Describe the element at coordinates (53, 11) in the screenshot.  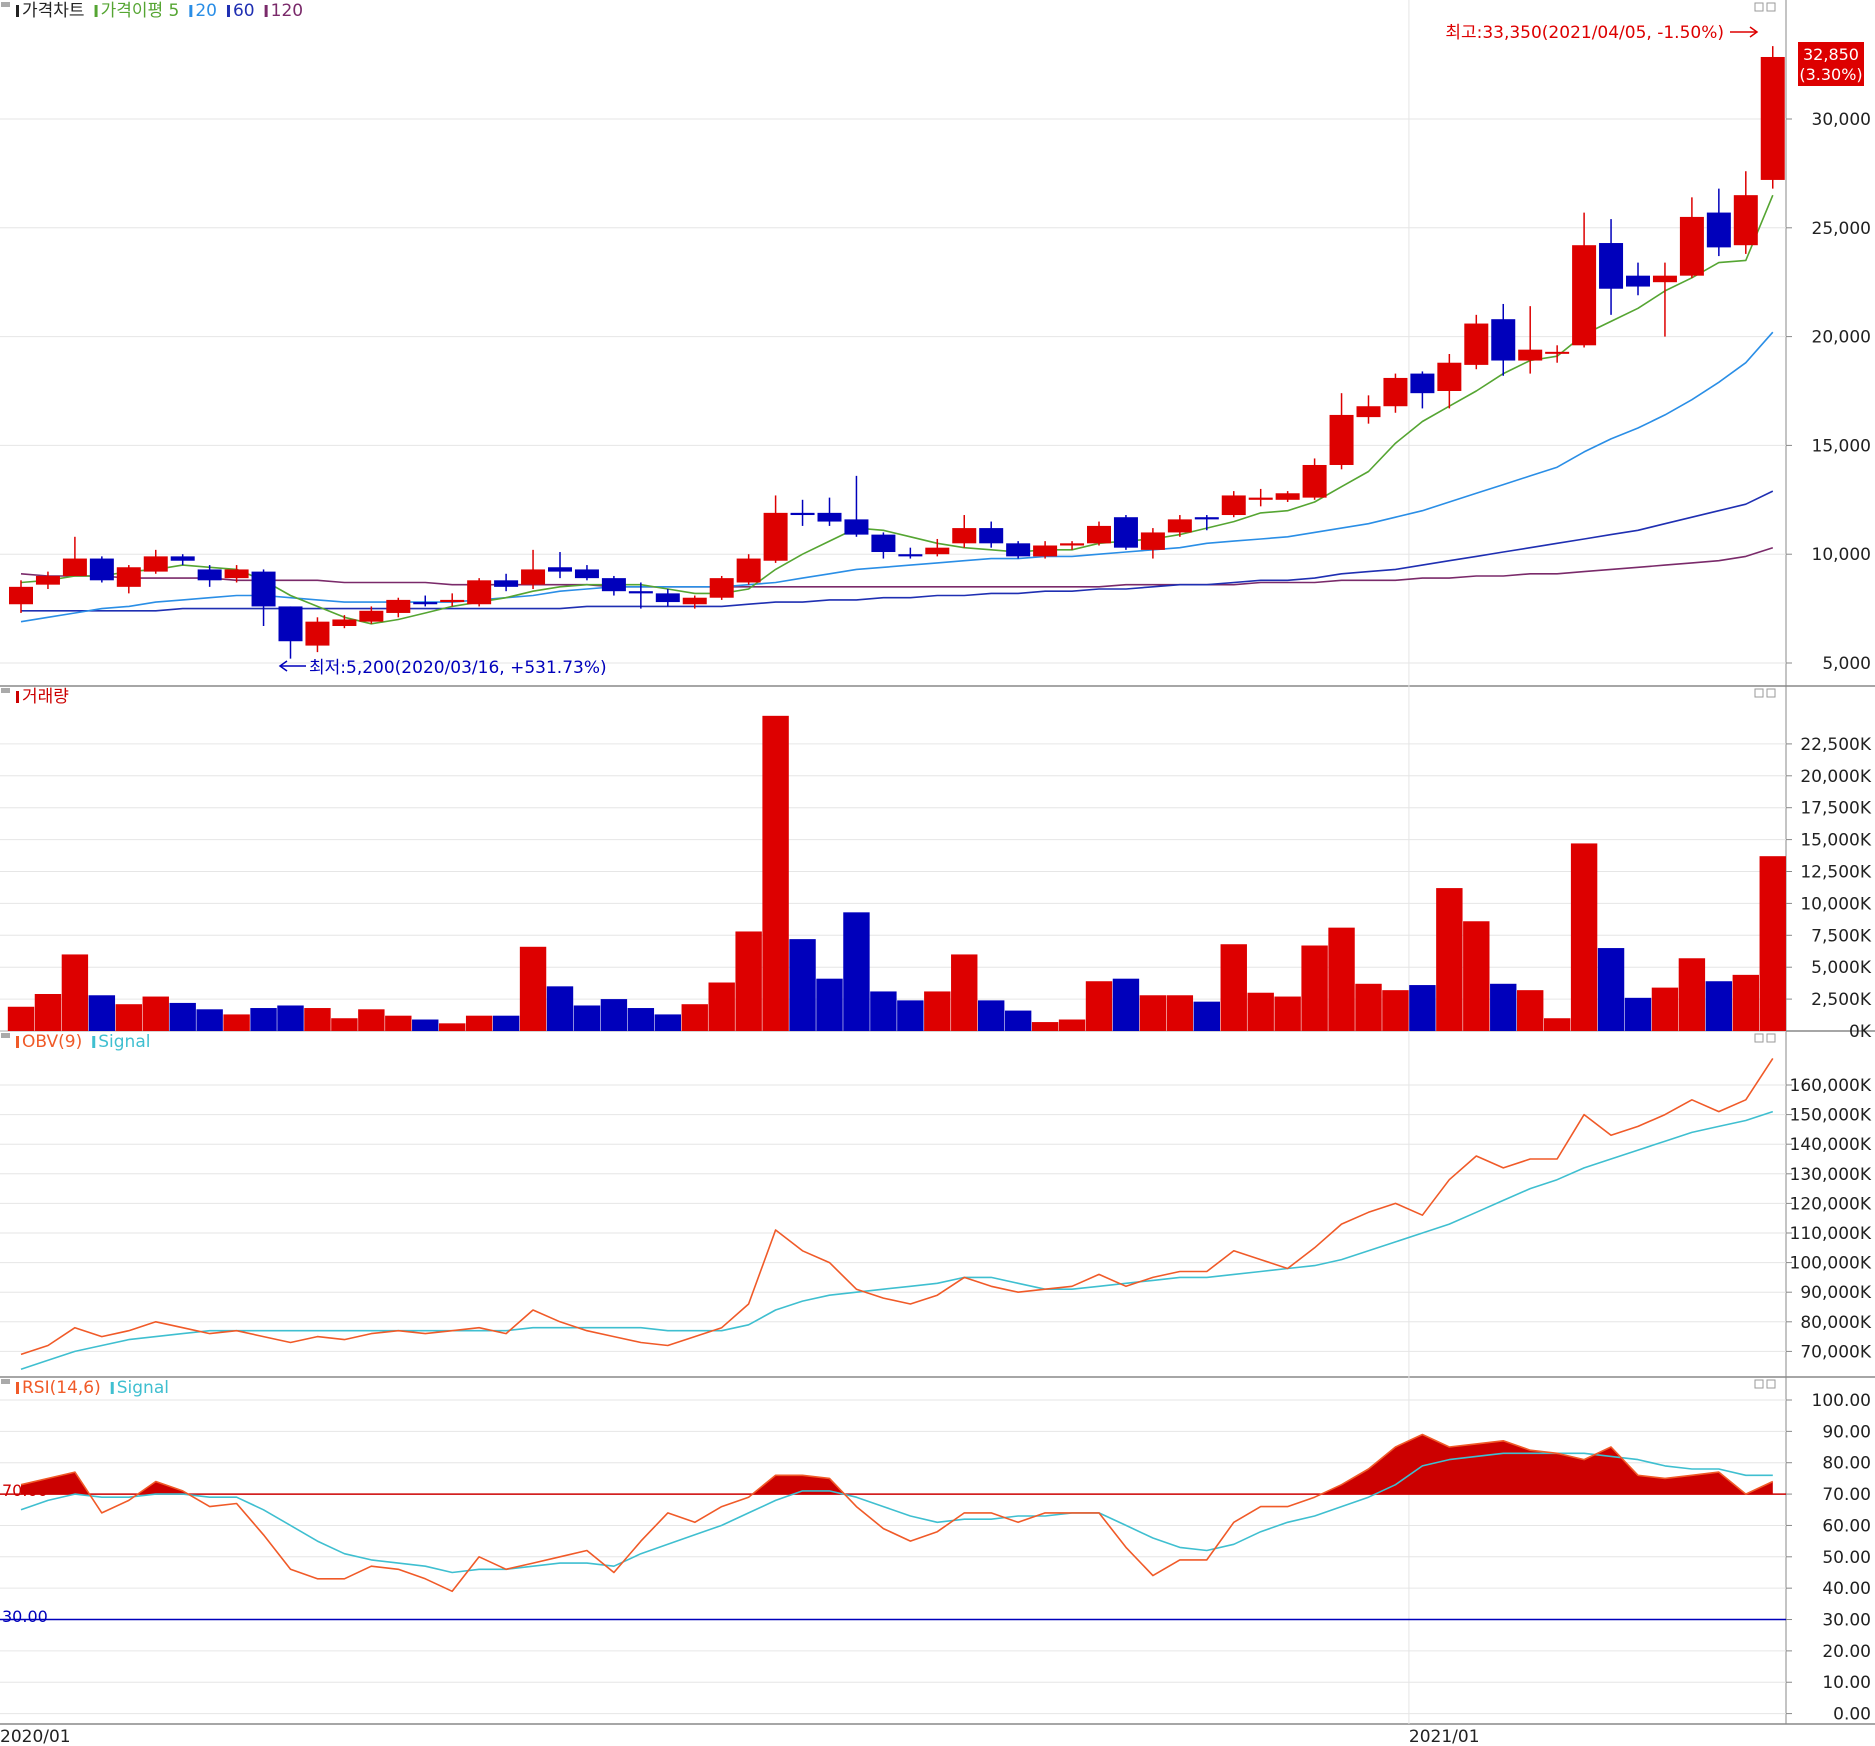
I see `price-legend-label-0: 가격차트` at that location.